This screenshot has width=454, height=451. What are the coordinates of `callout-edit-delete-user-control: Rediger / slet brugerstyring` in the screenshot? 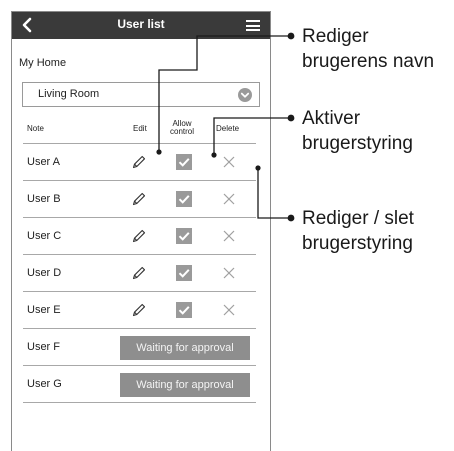 It's located at (358, 231).